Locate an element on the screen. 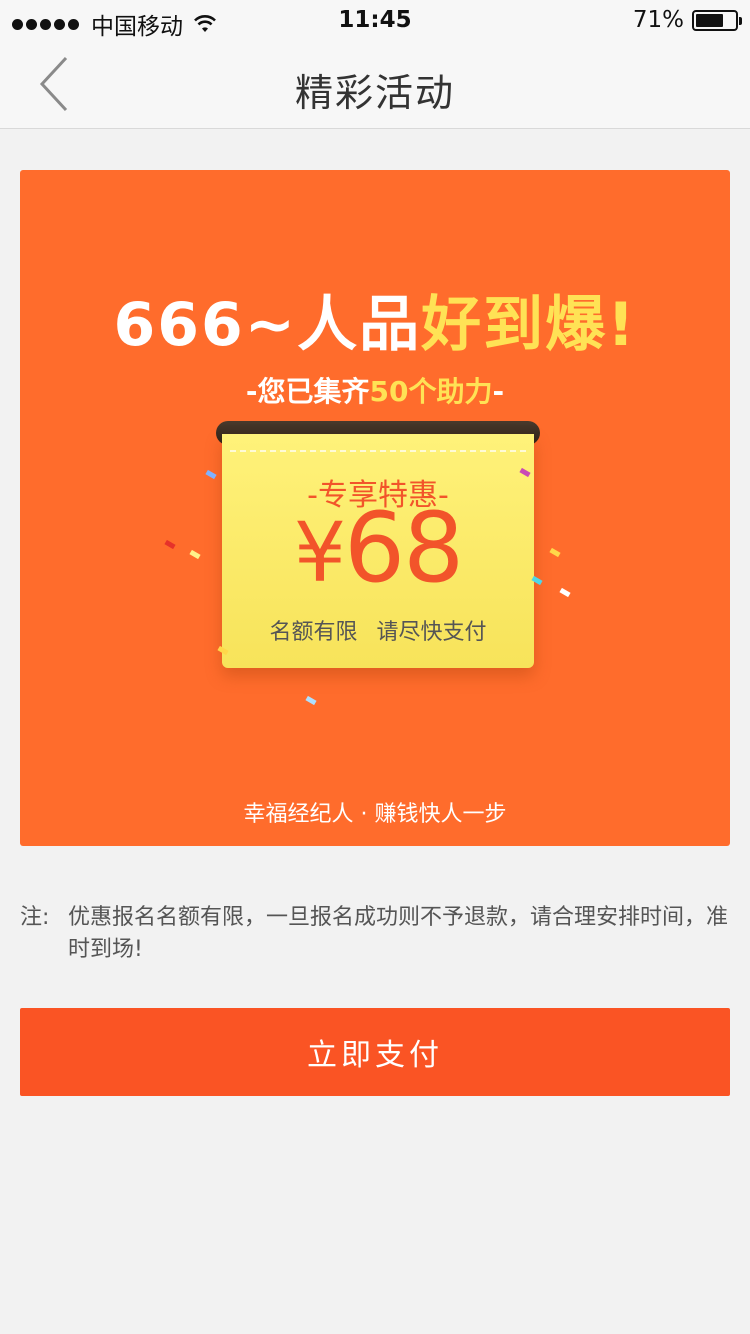 The height and width of the screenshot is (1334, 750). status-bar: 中国移动 11:45 71% is located at coordinates (375, 20).